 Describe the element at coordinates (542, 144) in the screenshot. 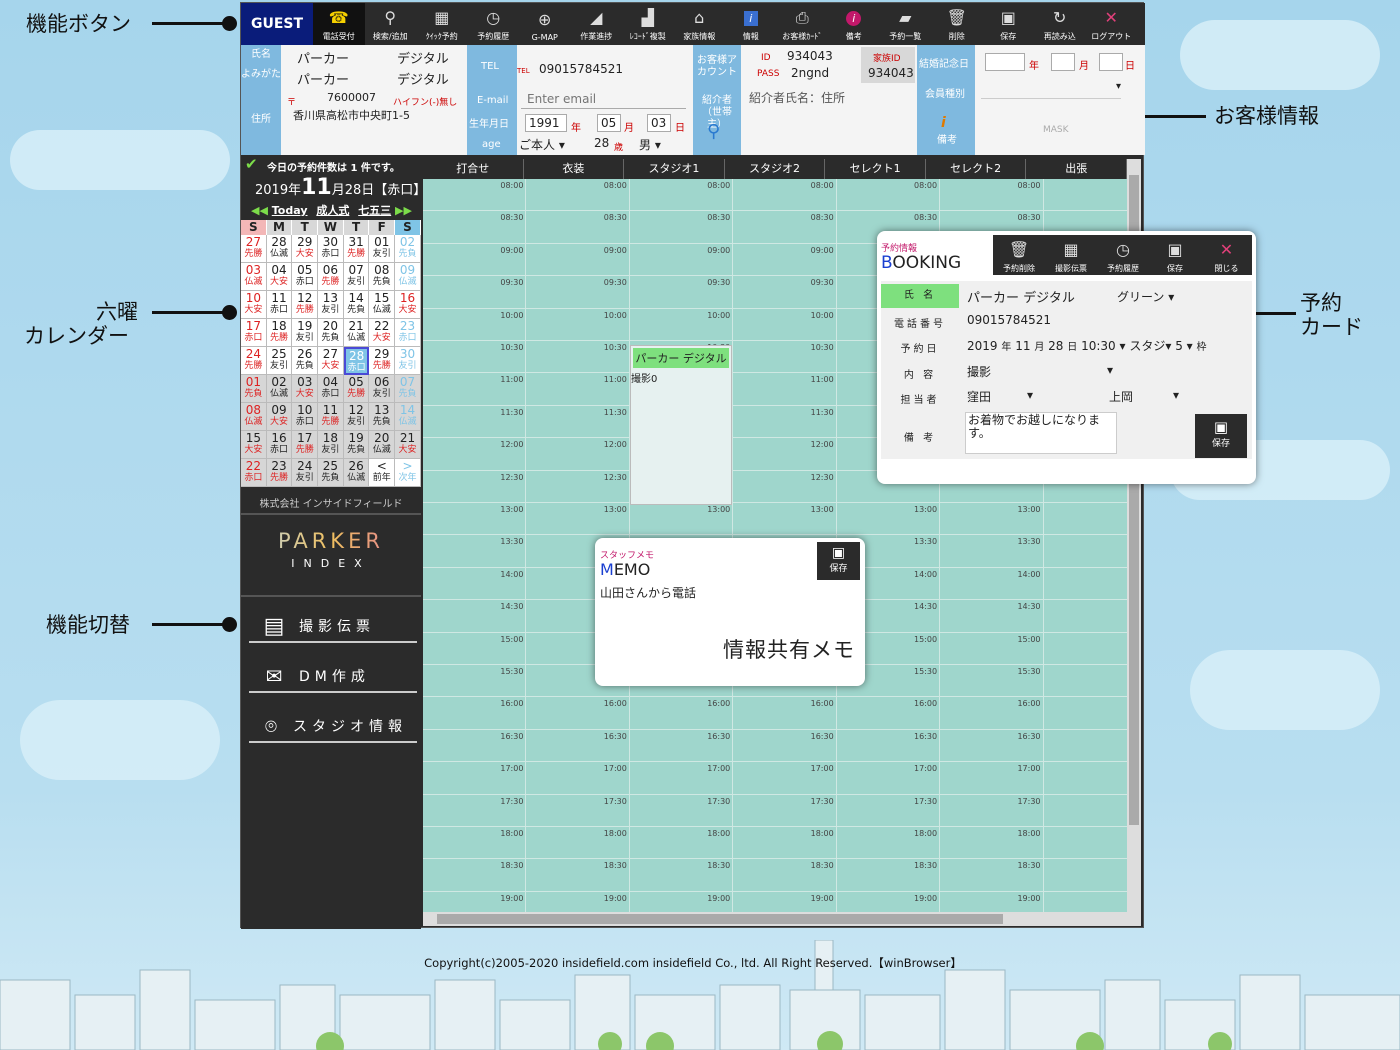

I see `relation-select: ご本人 ▾` at that location.